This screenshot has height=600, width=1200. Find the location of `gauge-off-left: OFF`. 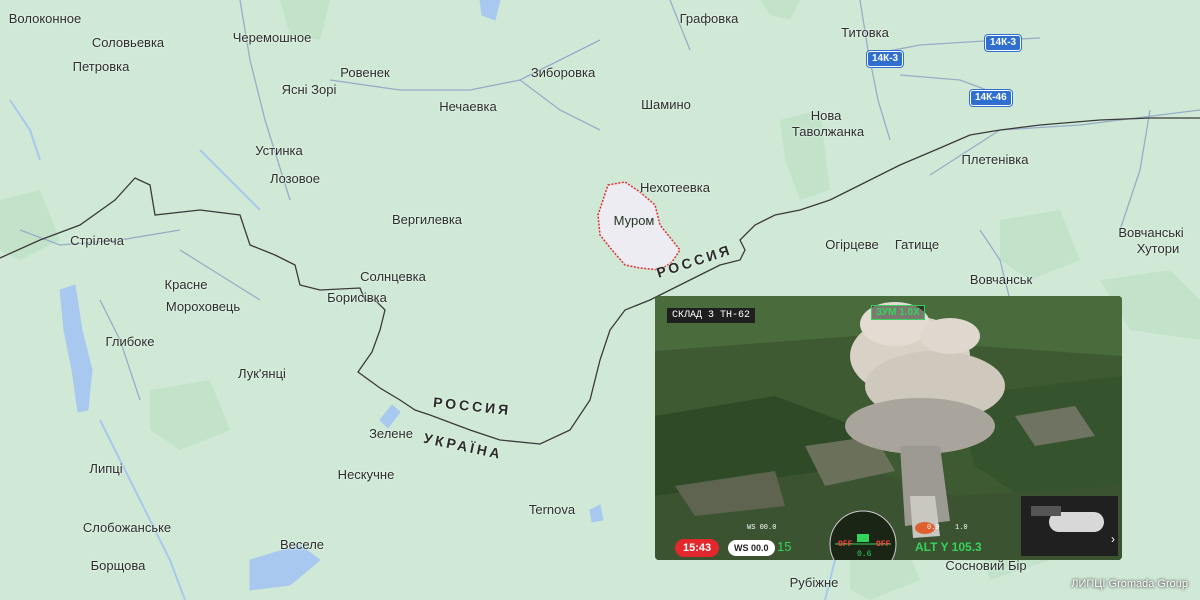

gauge-off-left: OFF is located at coordinates (845, 544).